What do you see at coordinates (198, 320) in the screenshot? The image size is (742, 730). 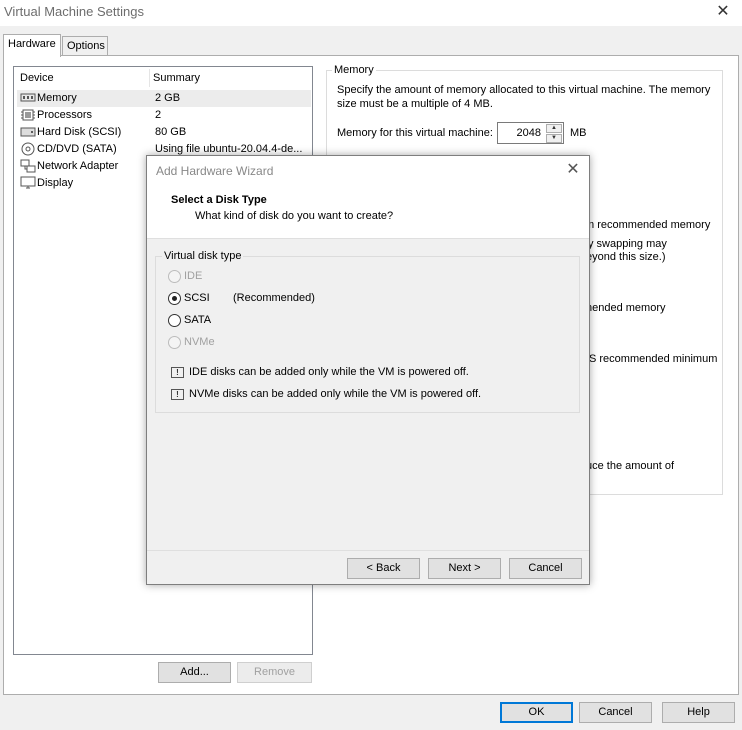 I see `radio-label: SATA` at bounding box center [198, 320].